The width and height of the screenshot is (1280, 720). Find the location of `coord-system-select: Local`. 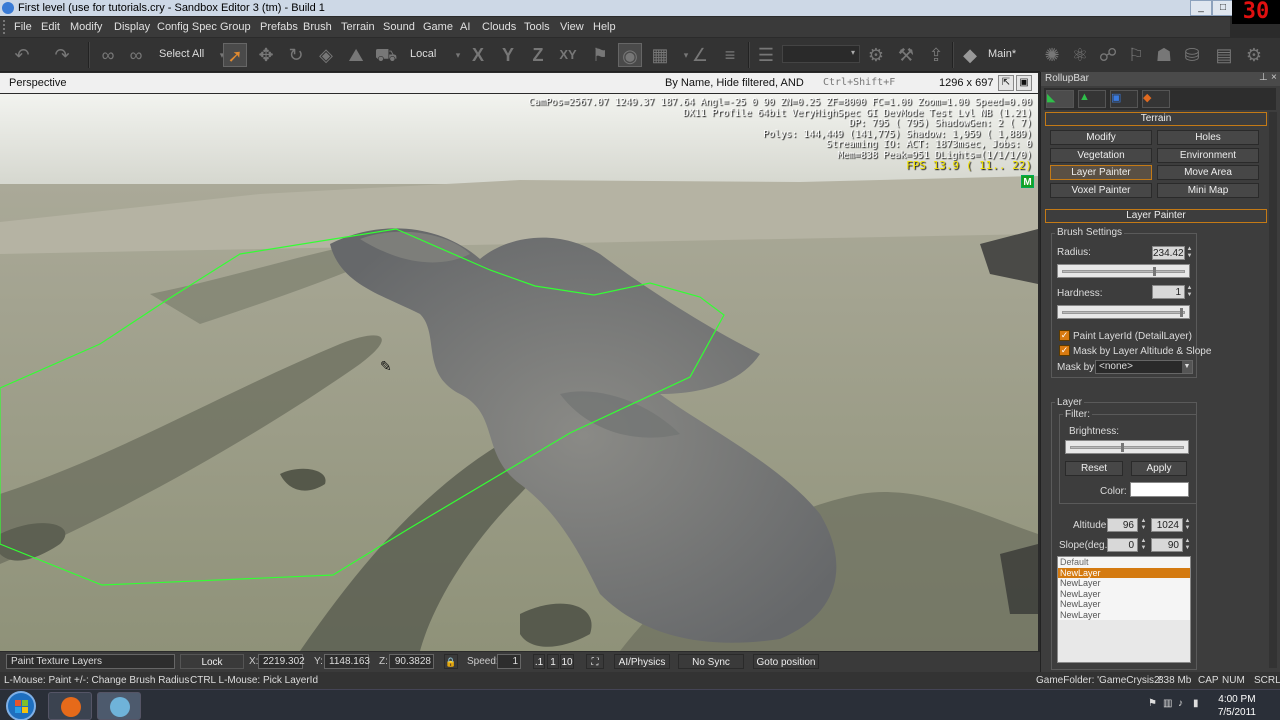

coord-system-select: Local is located at coordinates (423, 54).